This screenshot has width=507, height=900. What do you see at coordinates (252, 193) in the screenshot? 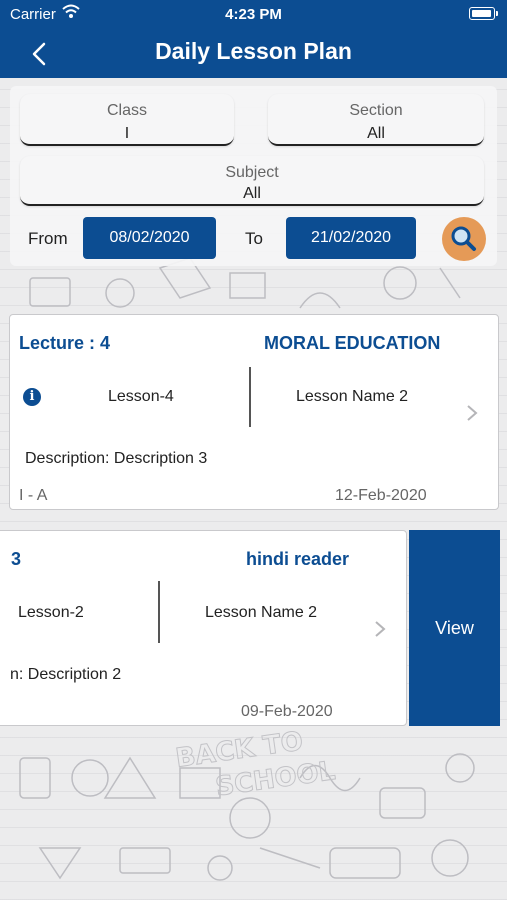
I see `subject-value: All` at bounding box center [252, 193].